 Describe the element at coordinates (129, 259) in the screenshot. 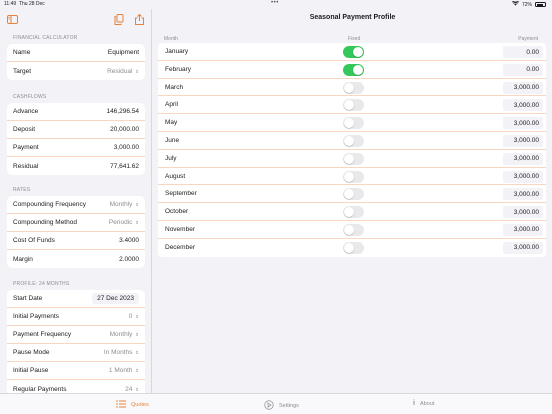

I see `margin-value: 2.0000` at that location.